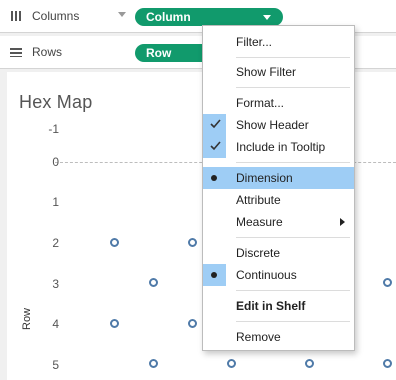 This screenshot has height=380, width=396. I want to click on rows-icon, so click(16, 52).